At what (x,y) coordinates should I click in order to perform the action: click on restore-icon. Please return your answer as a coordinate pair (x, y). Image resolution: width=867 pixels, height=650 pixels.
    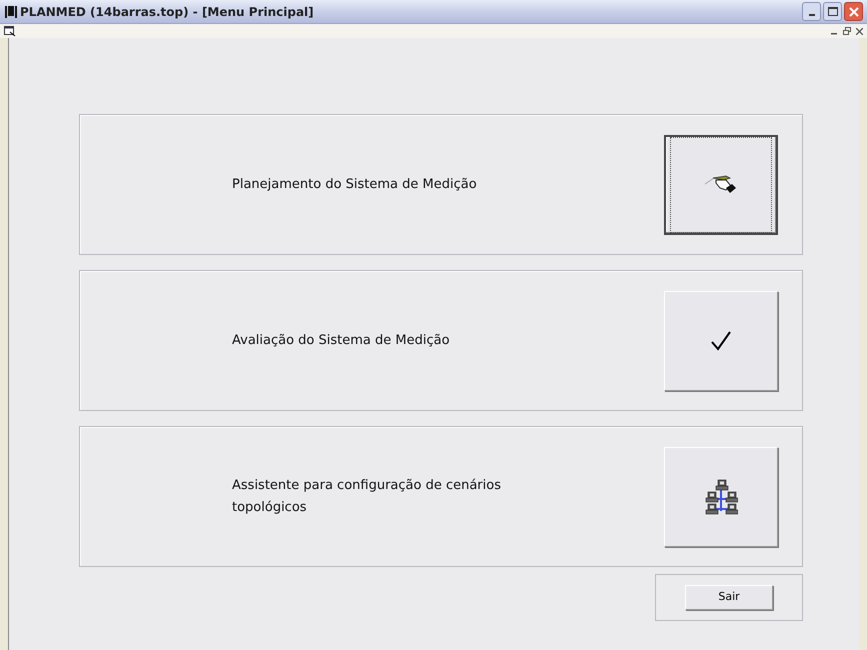
    Looking at the image, I should click on (847, 31).